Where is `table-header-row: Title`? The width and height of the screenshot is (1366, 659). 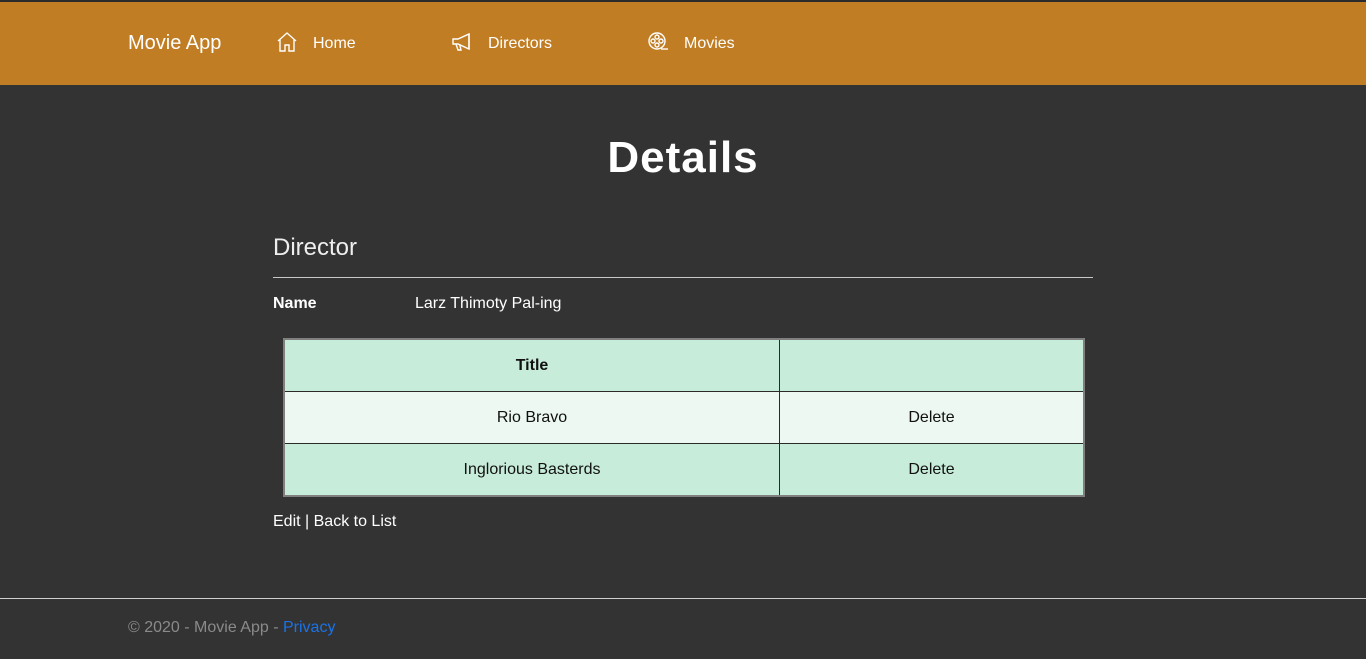 table-header-row: Title is located at coordinates (684, 365).